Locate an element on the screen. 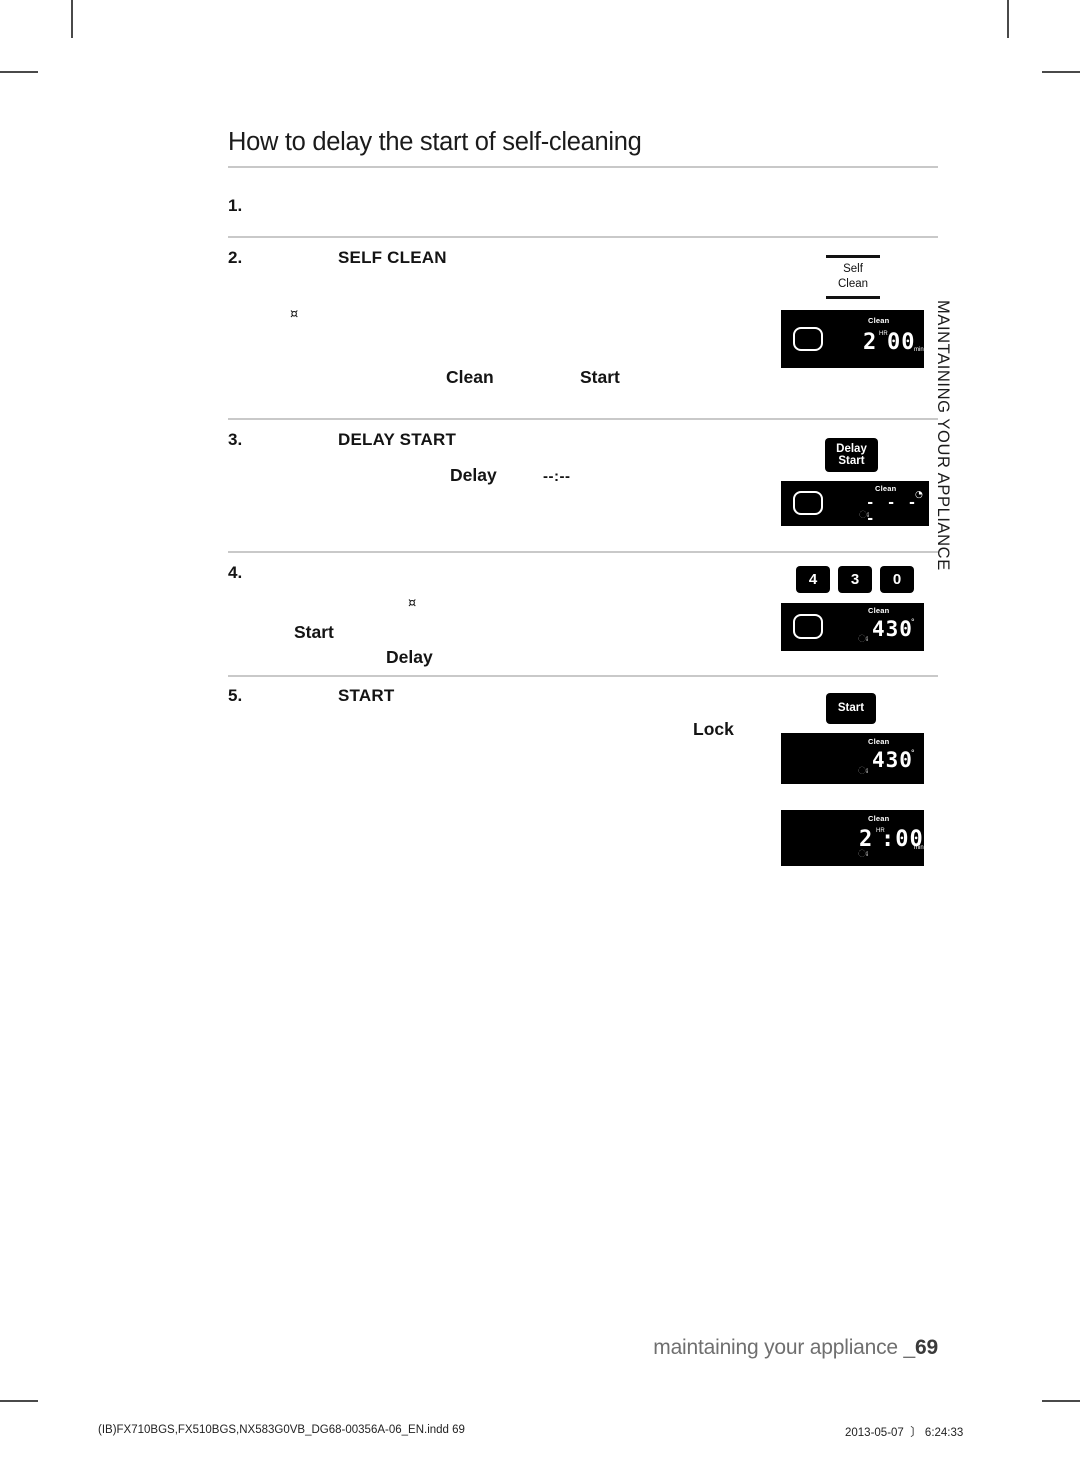 The height and width of the screenshot is (1472, 1080). footer-running-title: maintaining your appliance _69 is located at coordinates (469, 1348).